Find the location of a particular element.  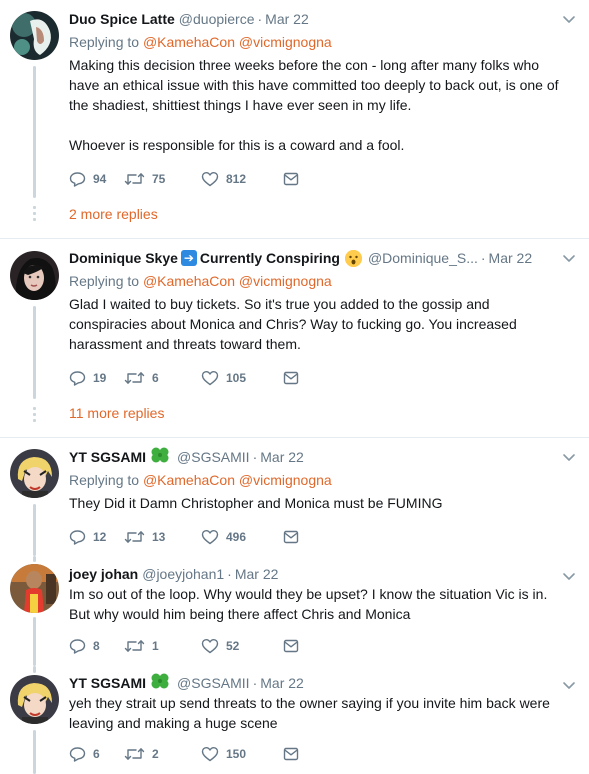

retweet-button: 2 is located at coordinates (162, 754).